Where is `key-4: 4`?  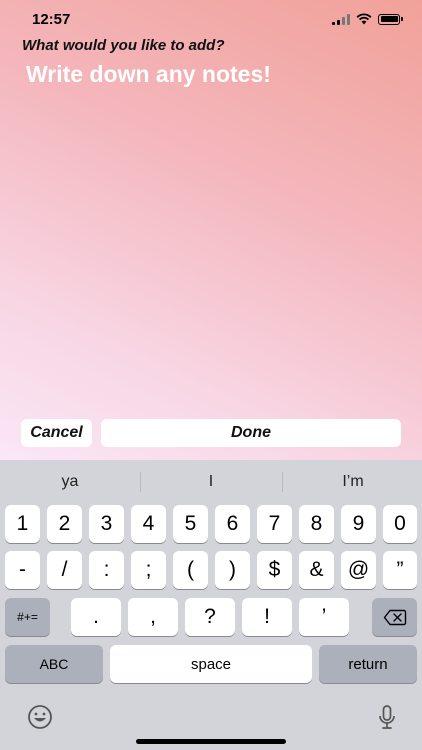 key-4: 4 is located at coordinates (148, 524).